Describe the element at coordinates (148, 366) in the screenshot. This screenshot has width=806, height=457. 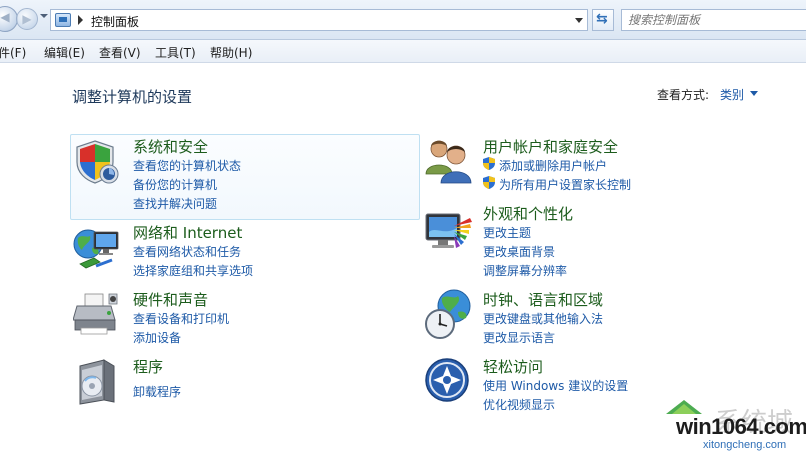
I see `programs-title: 程序` at that location.